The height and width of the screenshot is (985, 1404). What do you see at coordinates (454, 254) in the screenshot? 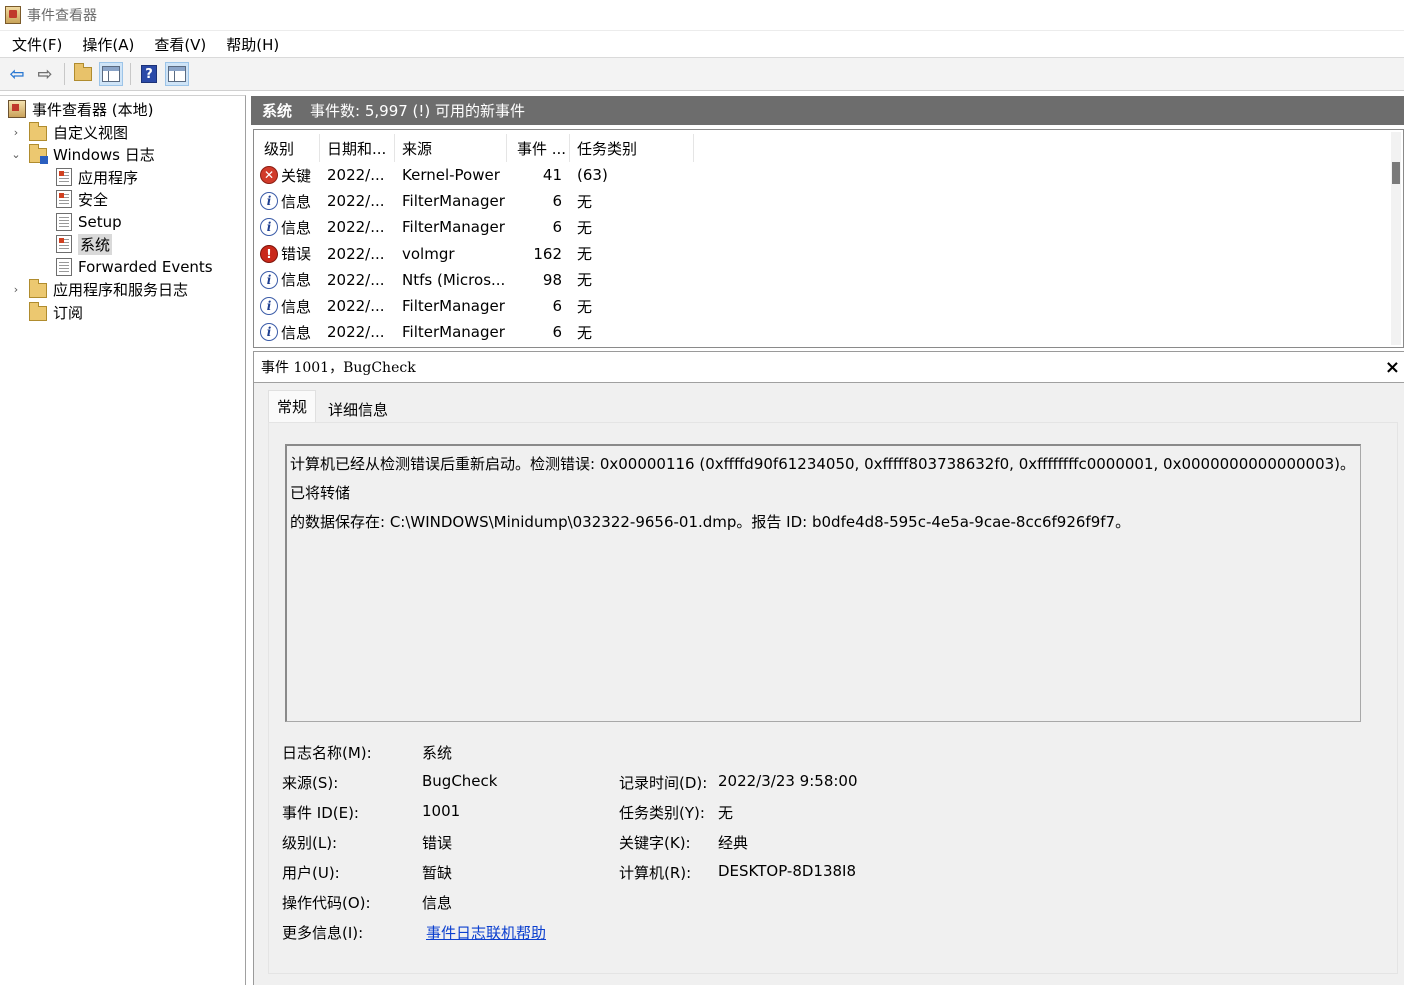
I see `cell-source: volmgr` at bounding box center [454, 254].